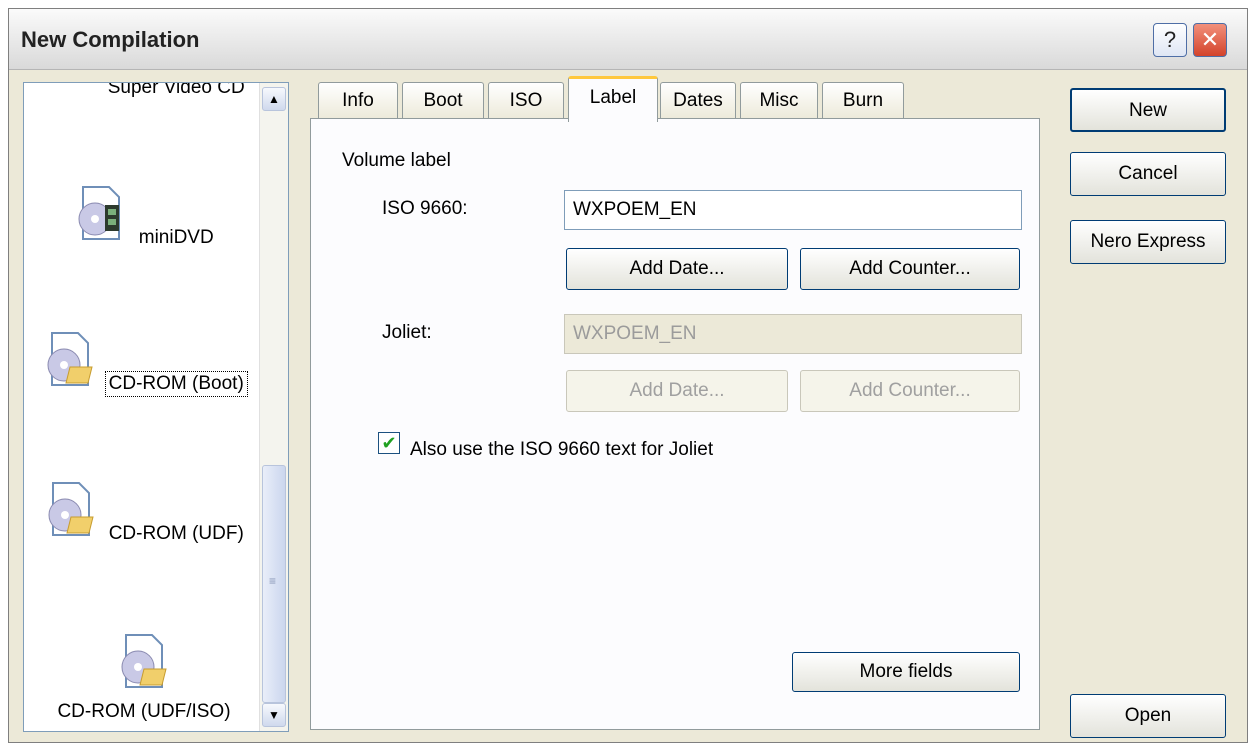  I want to click on list-item-label: CD-ROM (UDF), so click(176, 533).